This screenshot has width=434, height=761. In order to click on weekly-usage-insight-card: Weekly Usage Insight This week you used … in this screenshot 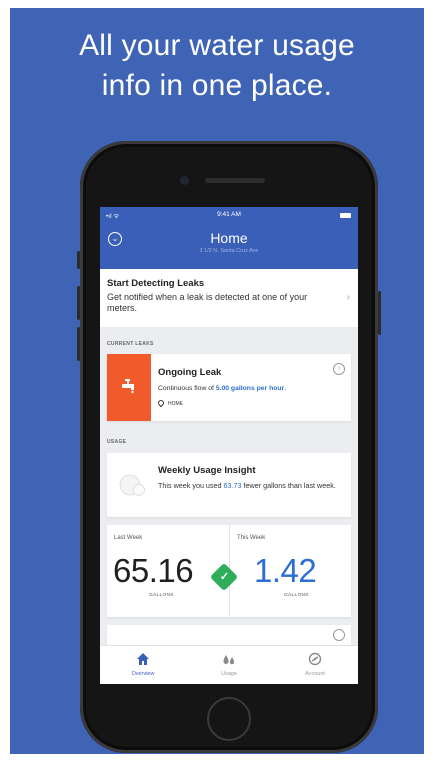, I will do `click(229, 485)`.